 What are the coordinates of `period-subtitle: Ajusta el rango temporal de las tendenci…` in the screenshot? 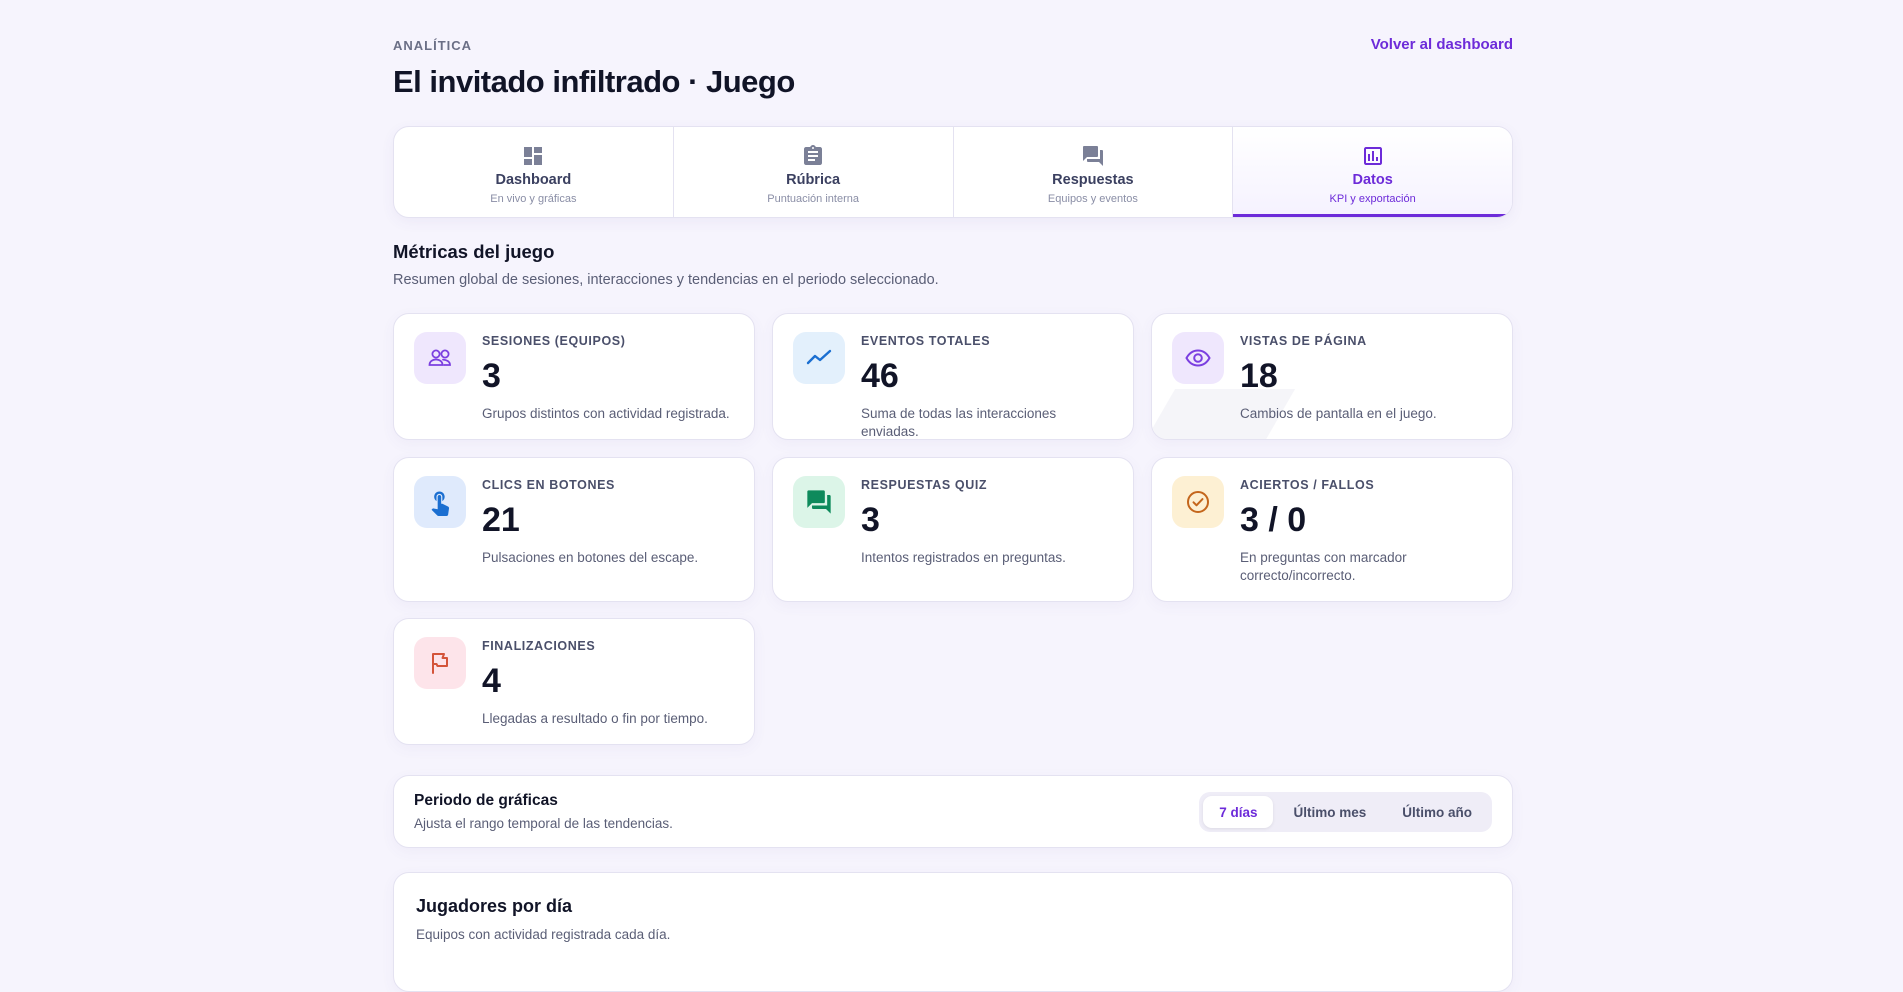 It's located at (543, 823).